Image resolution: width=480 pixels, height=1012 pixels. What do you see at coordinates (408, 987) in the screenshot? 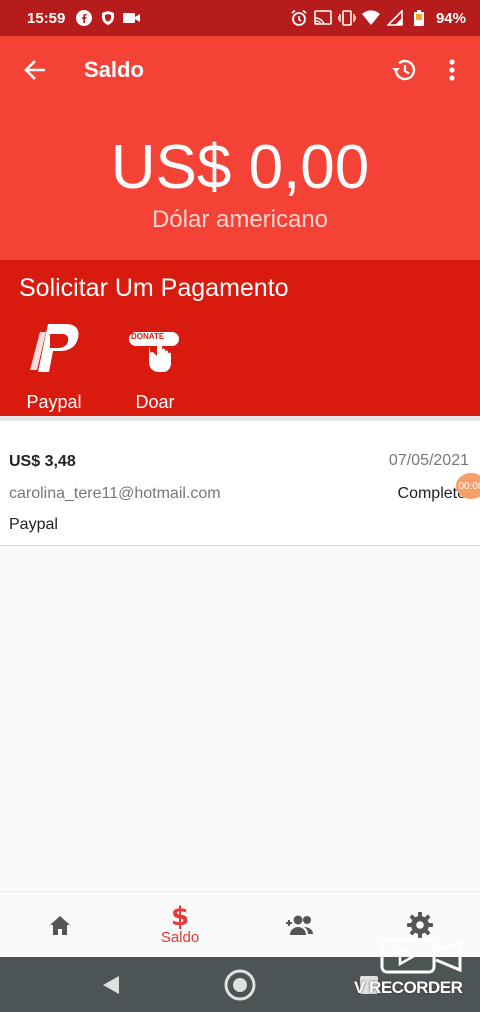
I see `watermark-text: V RECORDER` at bounding box center [408, 987].